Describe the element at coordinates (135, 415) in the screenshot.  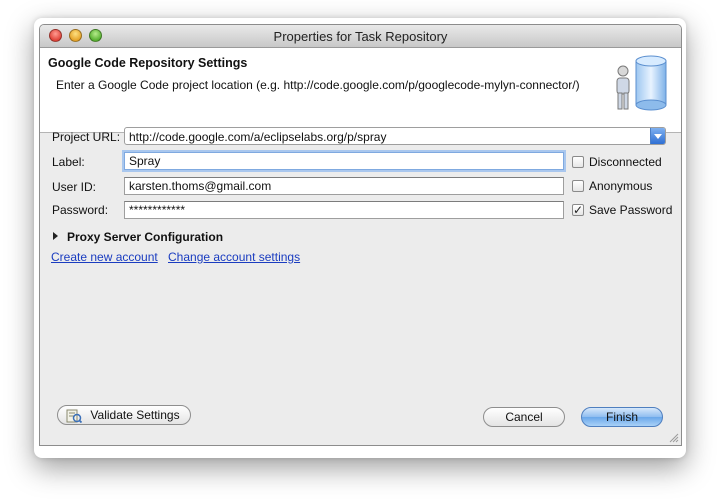
I see `validate-settings-label: Validate Settings` at that location.